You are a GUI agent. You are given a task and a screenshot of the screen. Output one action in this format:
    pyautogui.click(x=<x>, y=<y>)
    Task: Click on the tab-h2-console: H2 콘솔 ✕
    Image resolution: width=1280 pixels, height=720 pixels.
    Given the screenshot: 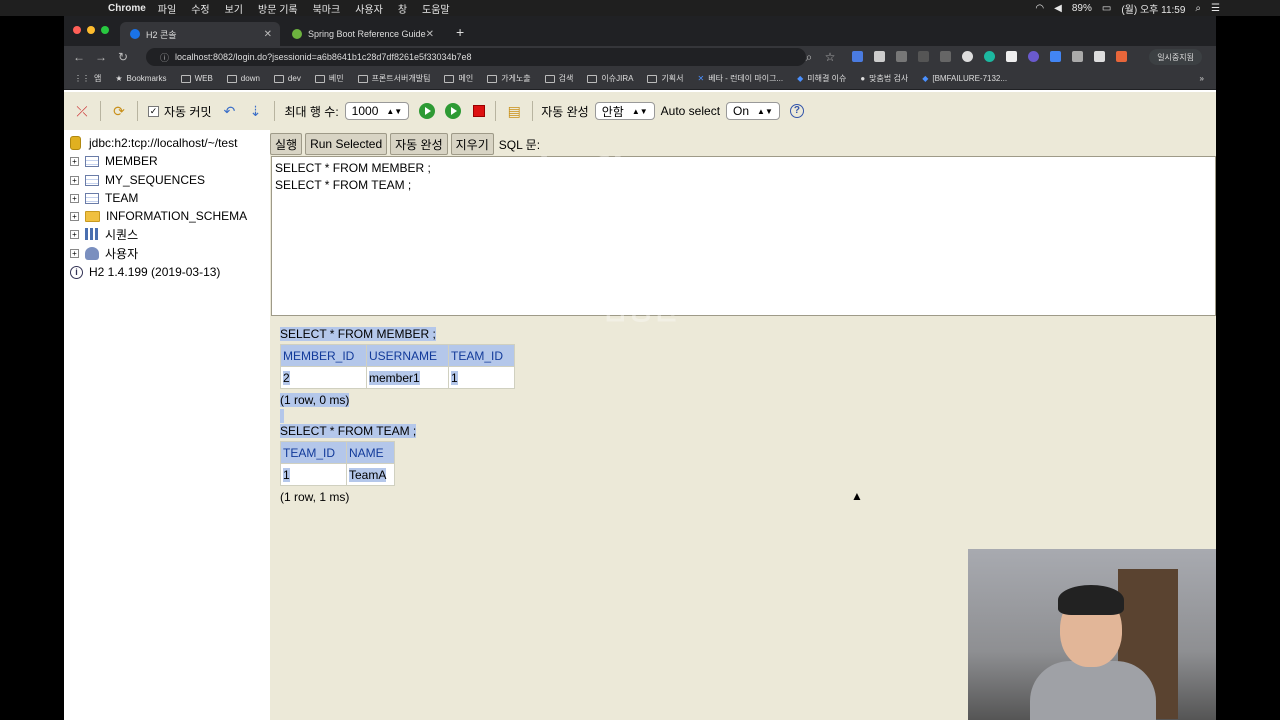 What is the action you would take?
    pyautogui.click(x=200, y=34)
    